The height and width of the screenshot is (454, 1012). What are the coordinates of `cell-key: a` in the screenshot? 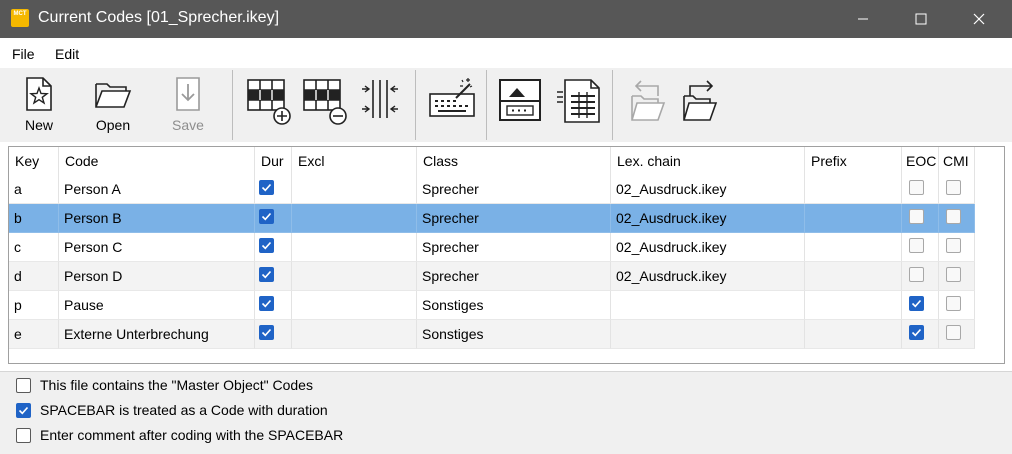 It's located at (34, 189).